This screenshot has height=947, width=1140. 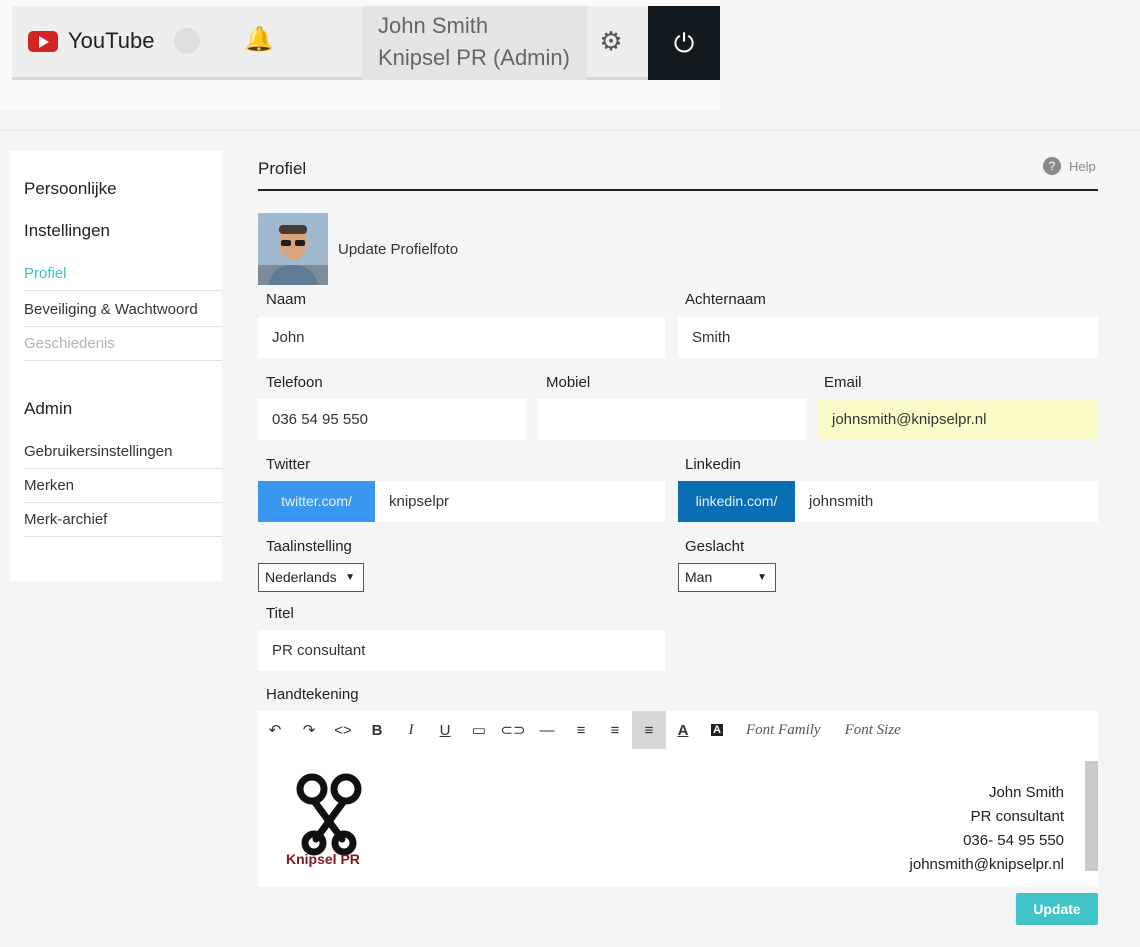 I want to click on align-left-icon: ≡, so click(x=581, y=730).